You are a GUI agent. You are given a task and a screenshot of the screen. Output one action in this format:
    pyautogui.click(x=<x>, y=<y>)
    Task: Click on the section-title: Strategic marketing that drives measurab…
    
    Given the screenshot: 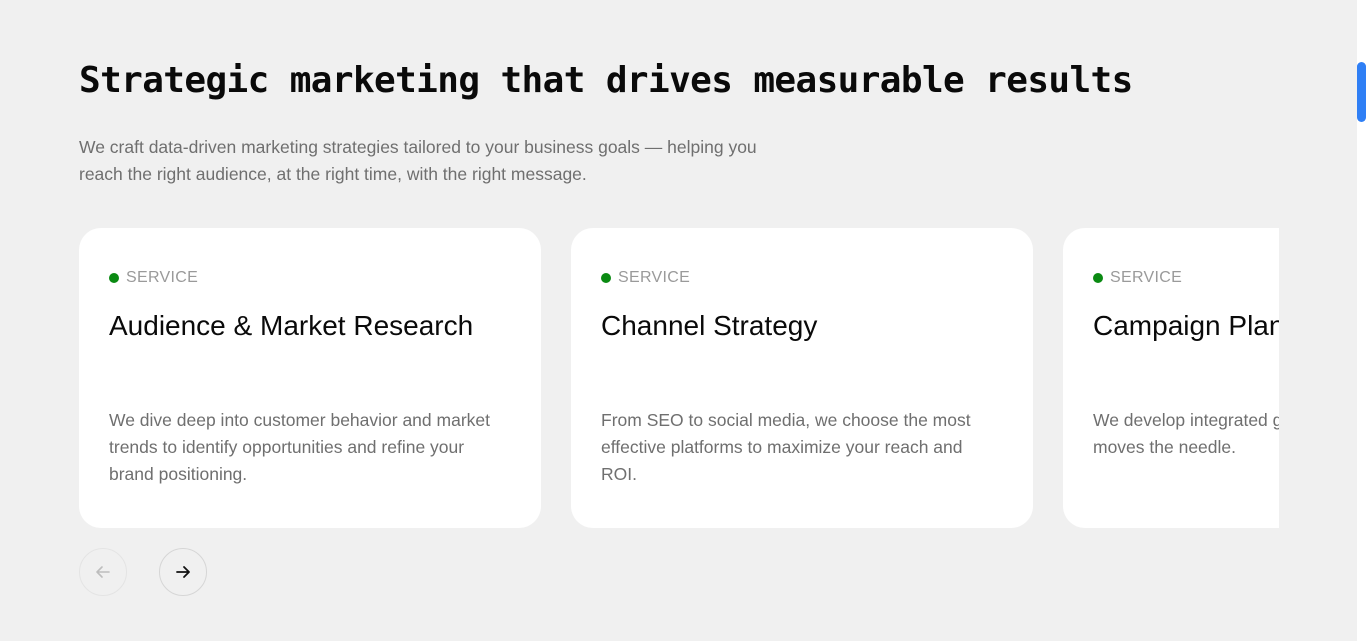 What is the action you would take?
    pyautogui.click(x=606, y=80)
    